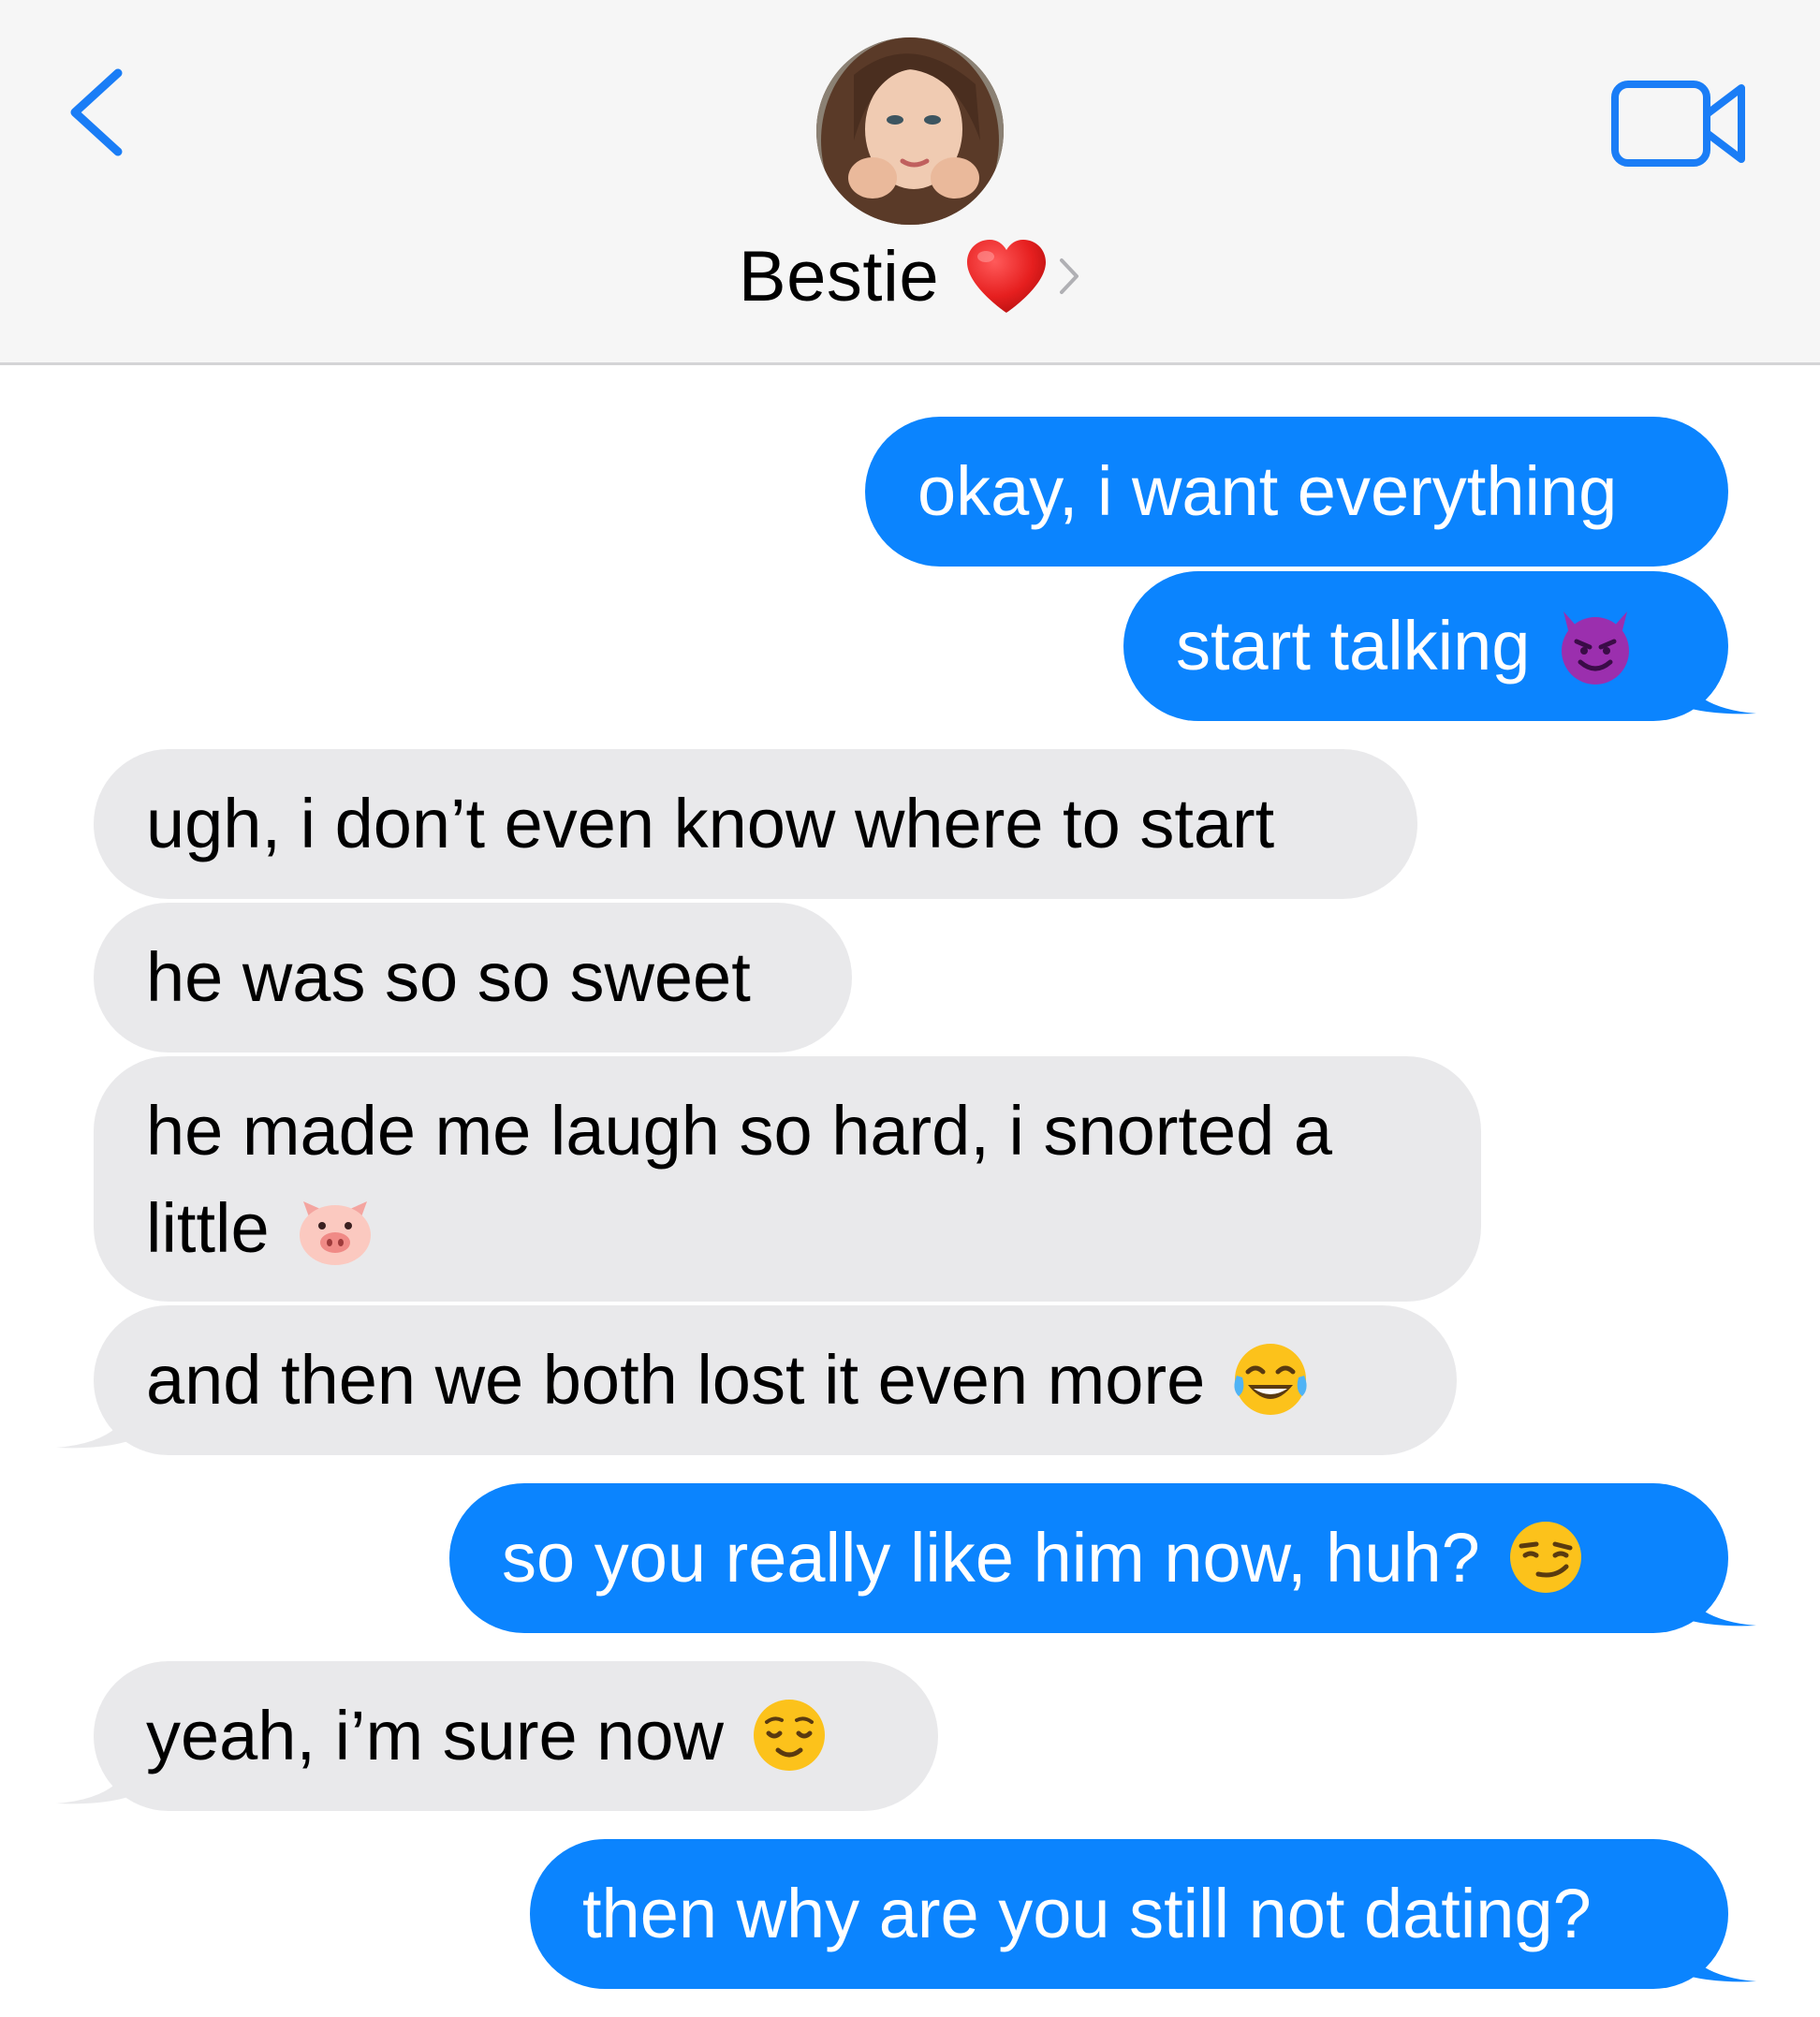  I want to click on message-bubble-sent: so you really like him now, huh?, so click(1088, 1558).